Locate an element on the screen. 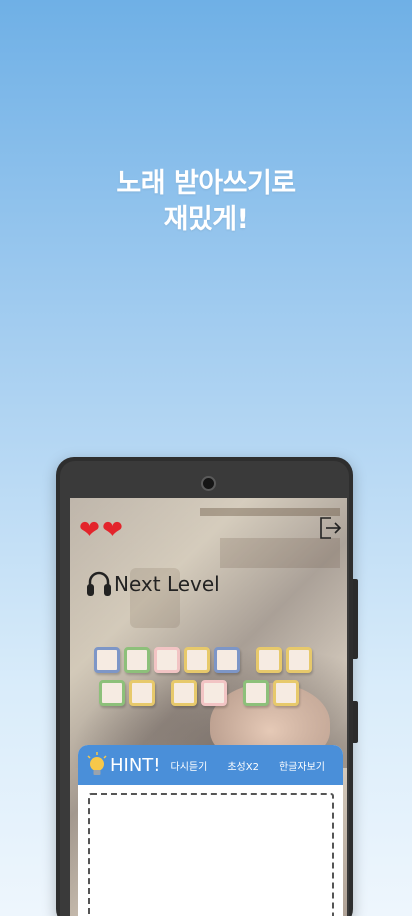 The width and height of the screenshot is (412, 916). exit-icon is located at coordinates (331, 528).